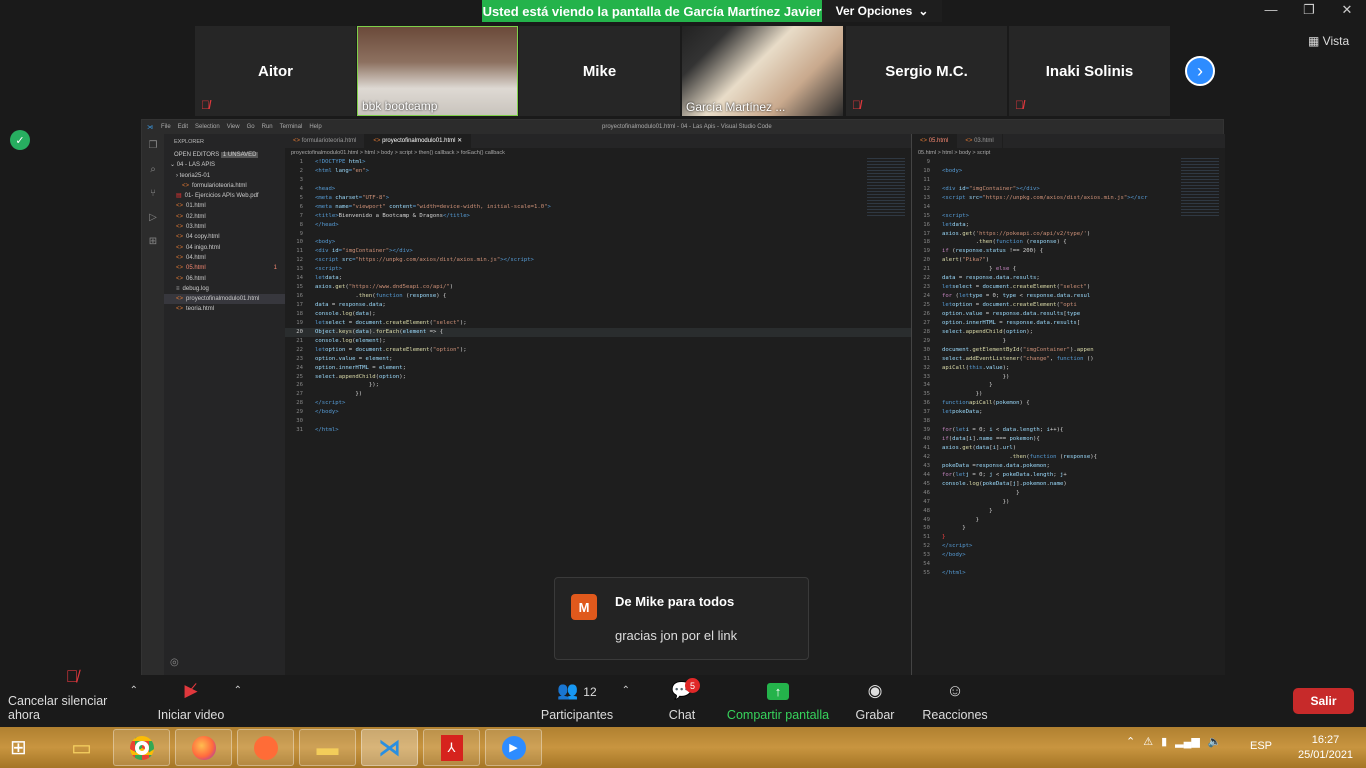  What do you see at coordinates (778, 701) in the screenshot?
I see `share-screen-button: ↑ Compartir pantalla` at bounding box center [778, 701].